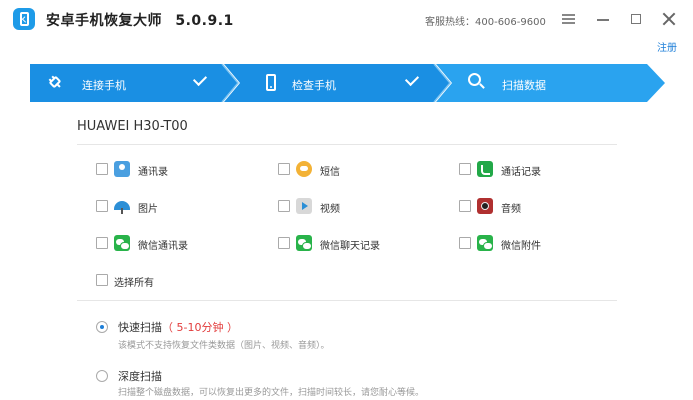 The width and height of the screenshot is (693, 400). What do you see at coordinates (102, 327) in the screenshot?
I see `quick-scan-radio` at bounding box center [102, 327].